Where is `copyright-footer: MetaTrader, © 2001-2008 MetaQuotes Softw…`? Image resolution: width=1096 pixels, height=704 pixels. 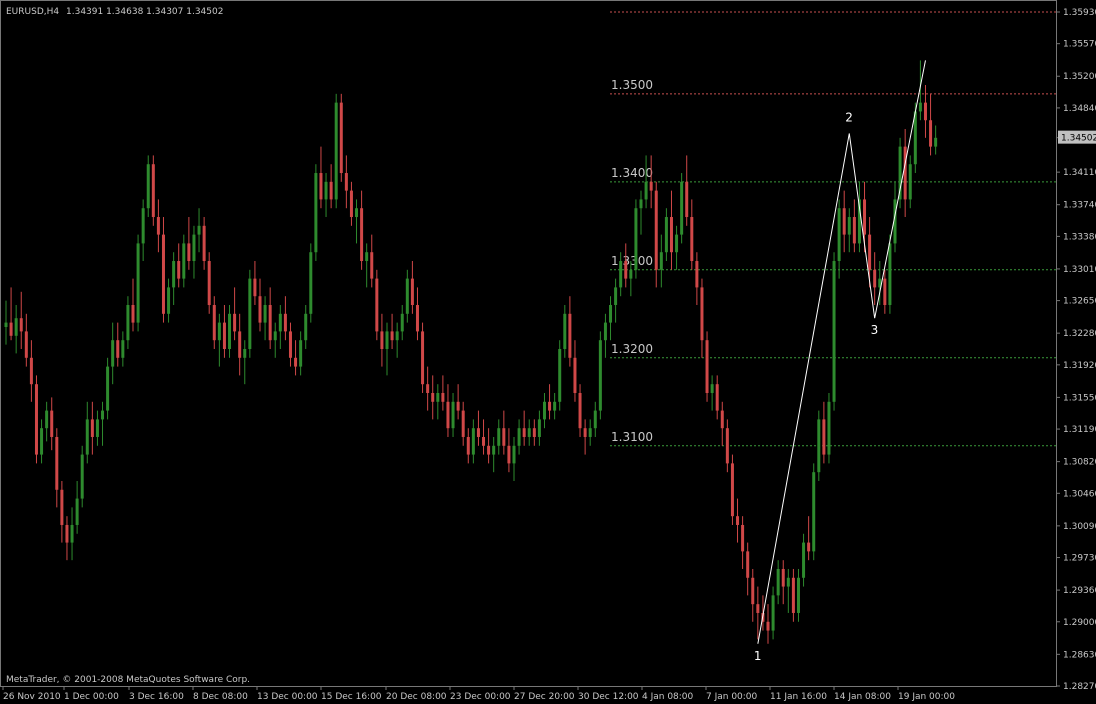 copyright-footer: MetaTrader, © 2001-2008 MetaQuotes Softw… is located at coordinates (128, 680).